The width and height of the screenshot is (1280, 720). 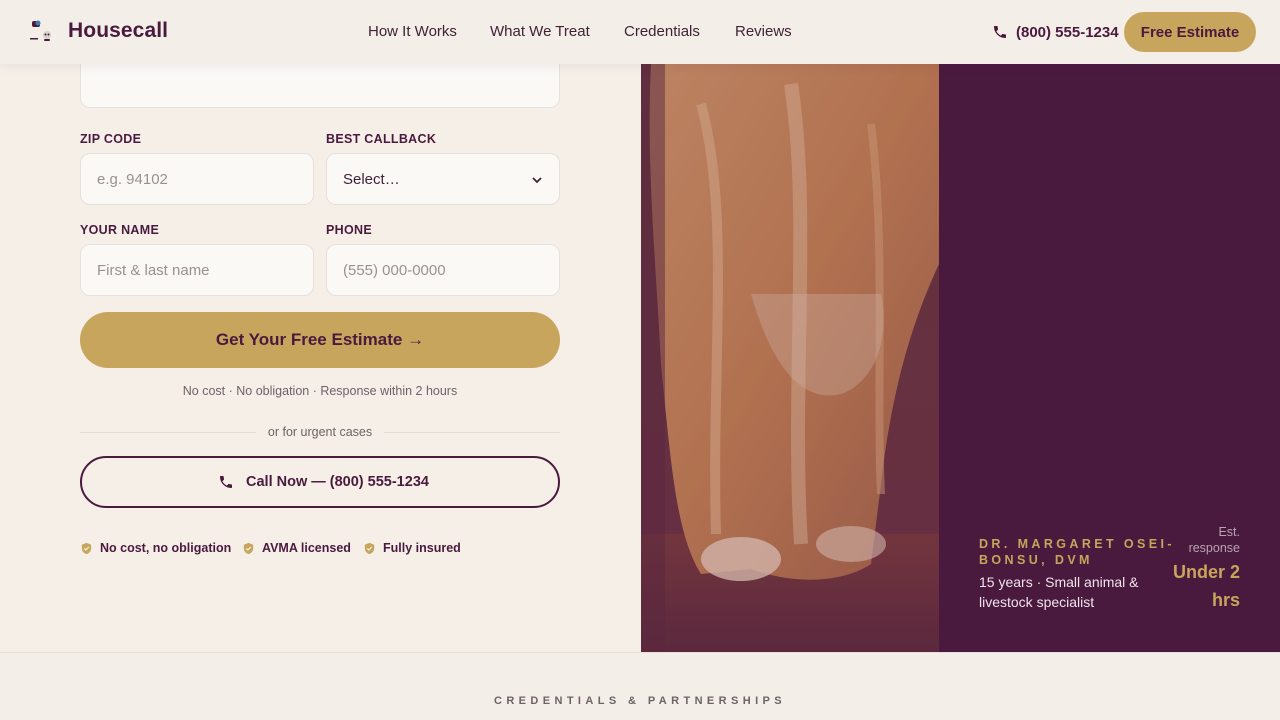 I want to click on trust-label: AVMA licensed, so click(x=306, y=548).